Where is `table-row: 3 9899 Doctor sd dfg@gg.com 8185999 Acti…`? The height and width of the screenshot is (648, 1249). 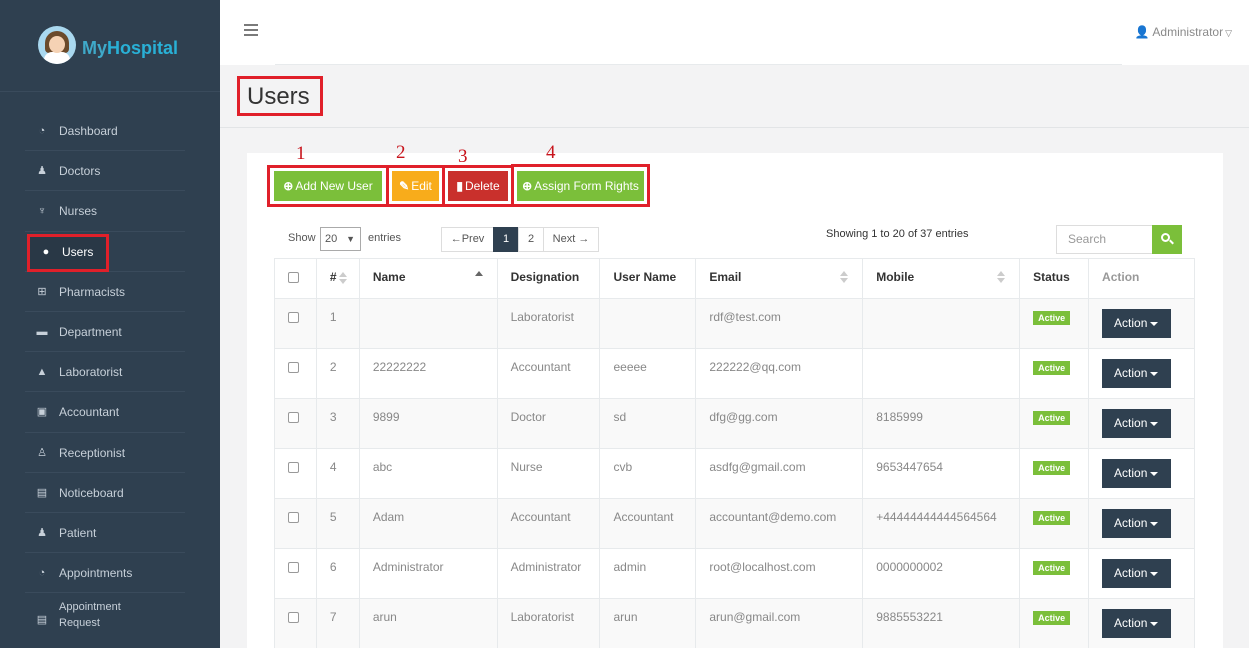
table-row: 3 9899 Doctor sd dfg@gg.com 8185999 Acti… is located at coordinates (734, 423).